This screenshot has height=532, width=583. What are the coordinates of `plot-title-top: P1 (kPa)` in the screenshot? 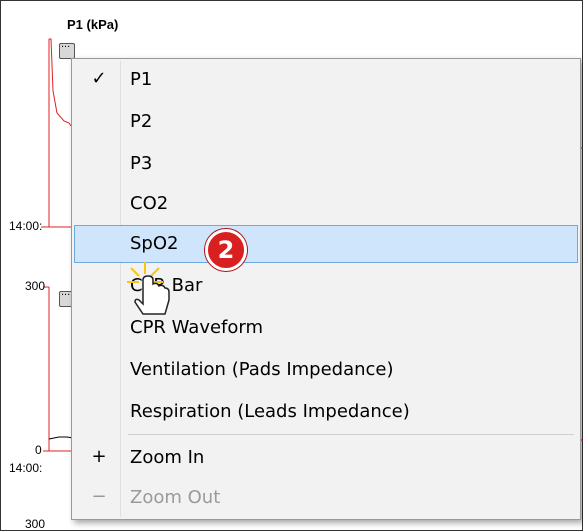 It's located at (93, 24).